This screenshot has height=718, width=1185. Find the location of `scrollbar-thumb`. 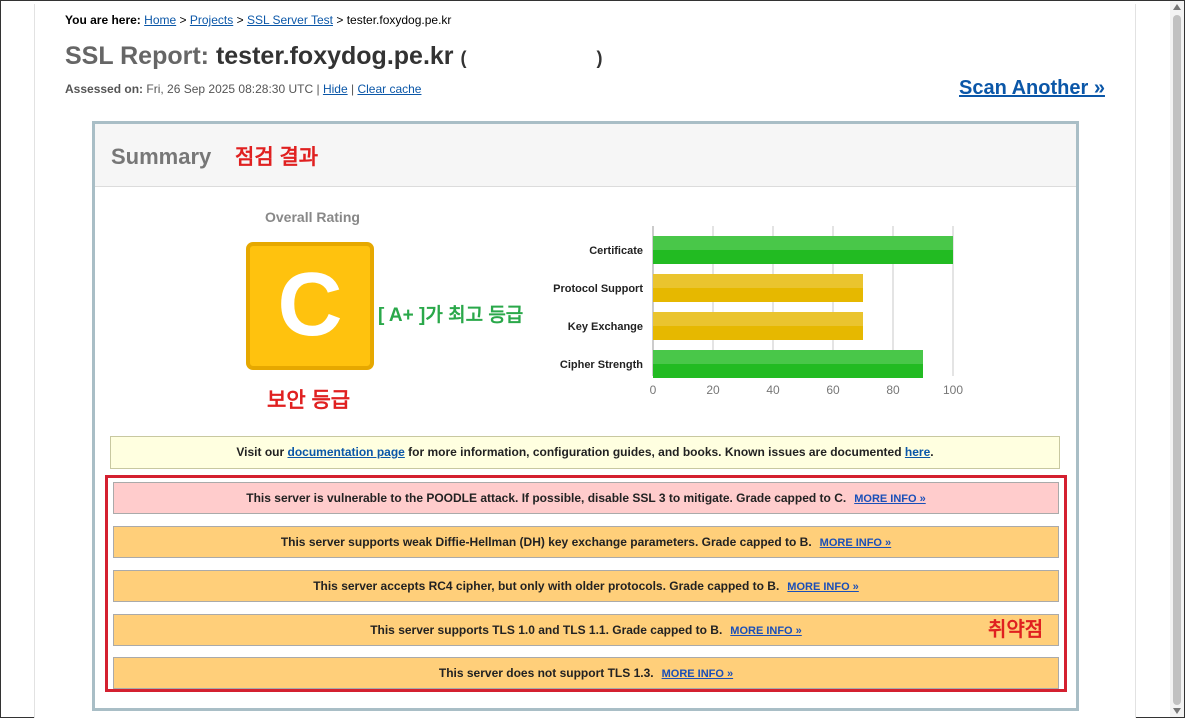

scrollbar-thumb is located at coordinates (1177, 360).